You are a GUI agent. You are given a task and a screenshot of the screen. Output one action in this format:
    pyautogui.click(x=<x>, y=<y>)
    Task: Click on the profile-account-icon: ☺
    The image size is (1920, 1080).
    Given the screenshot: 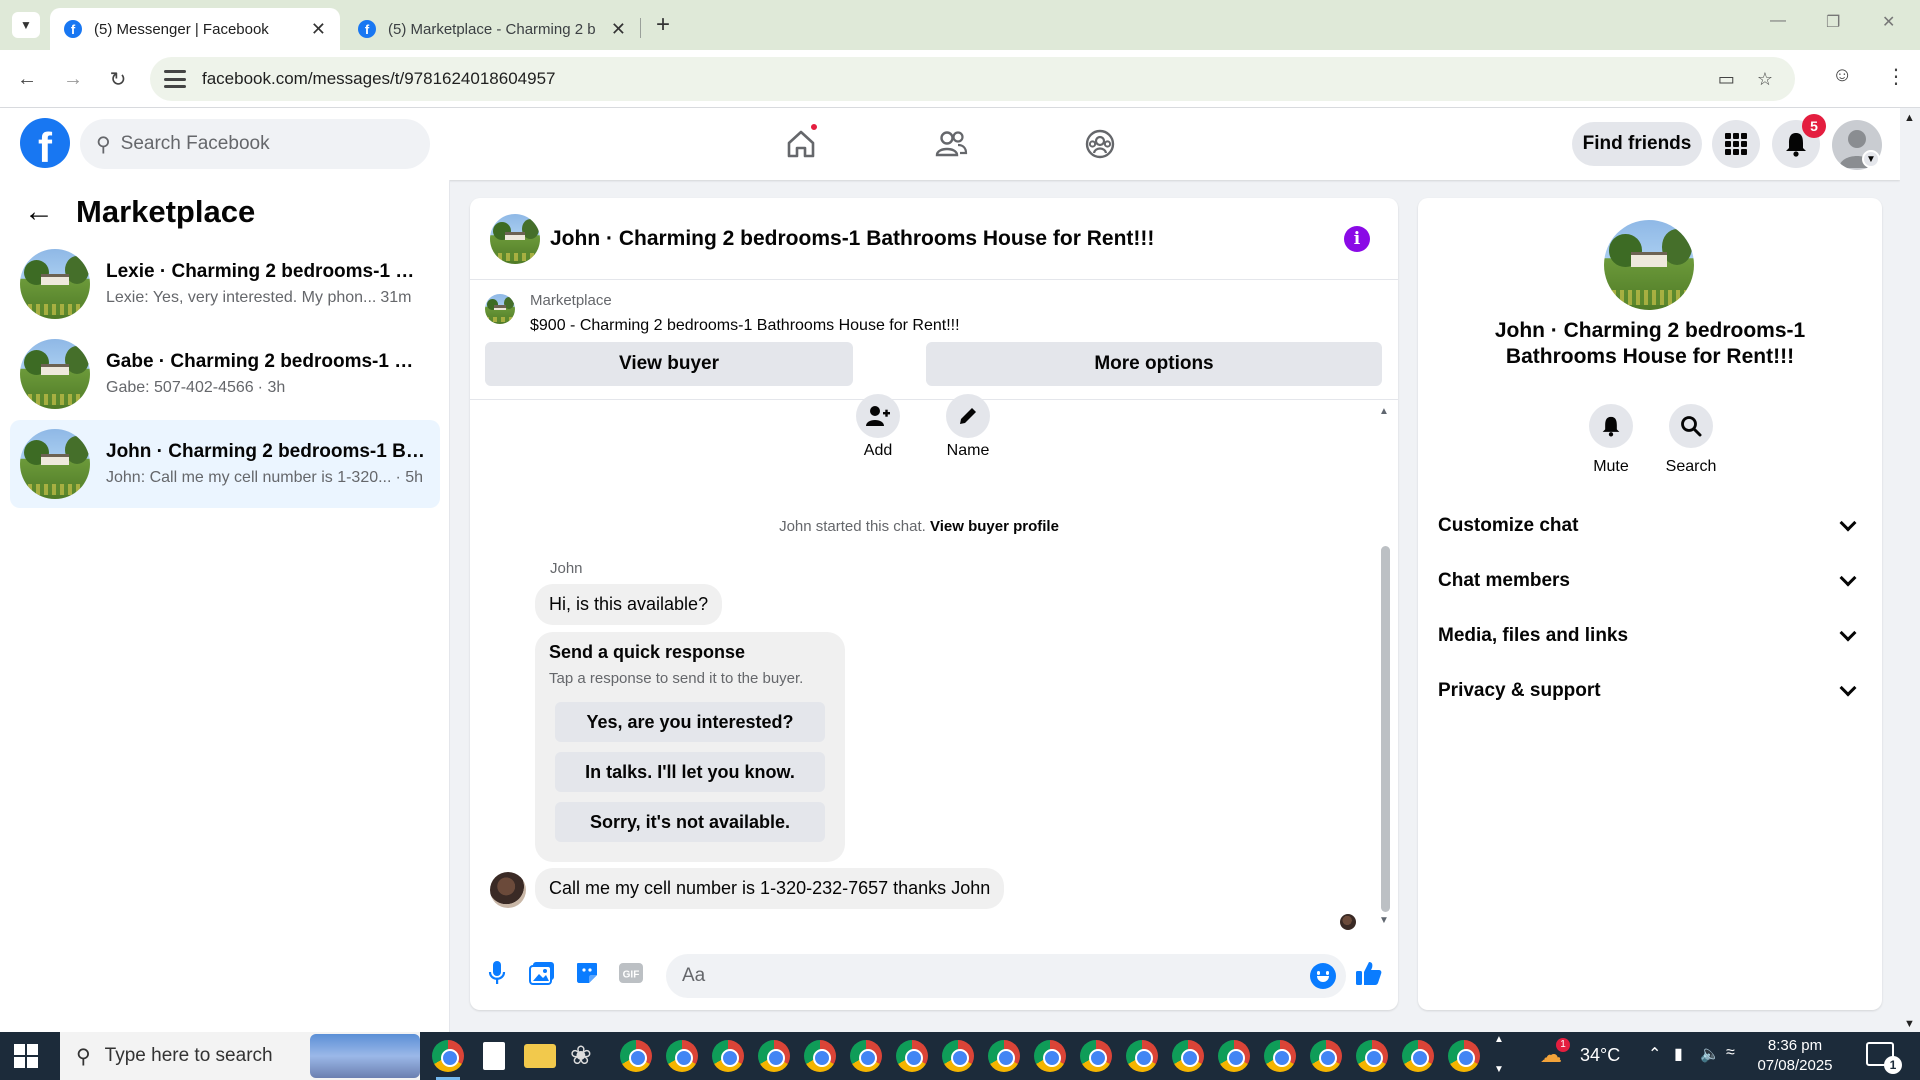 What is the action you would take?
    pyautogui.click(x=1842, y=75)
    